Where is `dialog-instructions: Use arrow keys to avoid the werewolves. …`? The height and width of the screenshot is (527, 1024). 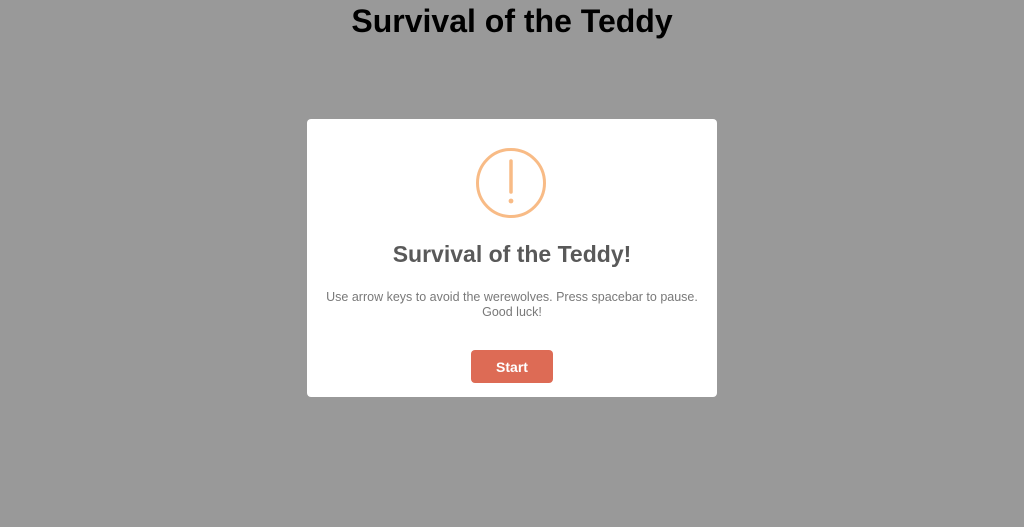
dialog-instructions: Use arrow keys to avoid the werewolves. … is located at coordinates (512, 304).